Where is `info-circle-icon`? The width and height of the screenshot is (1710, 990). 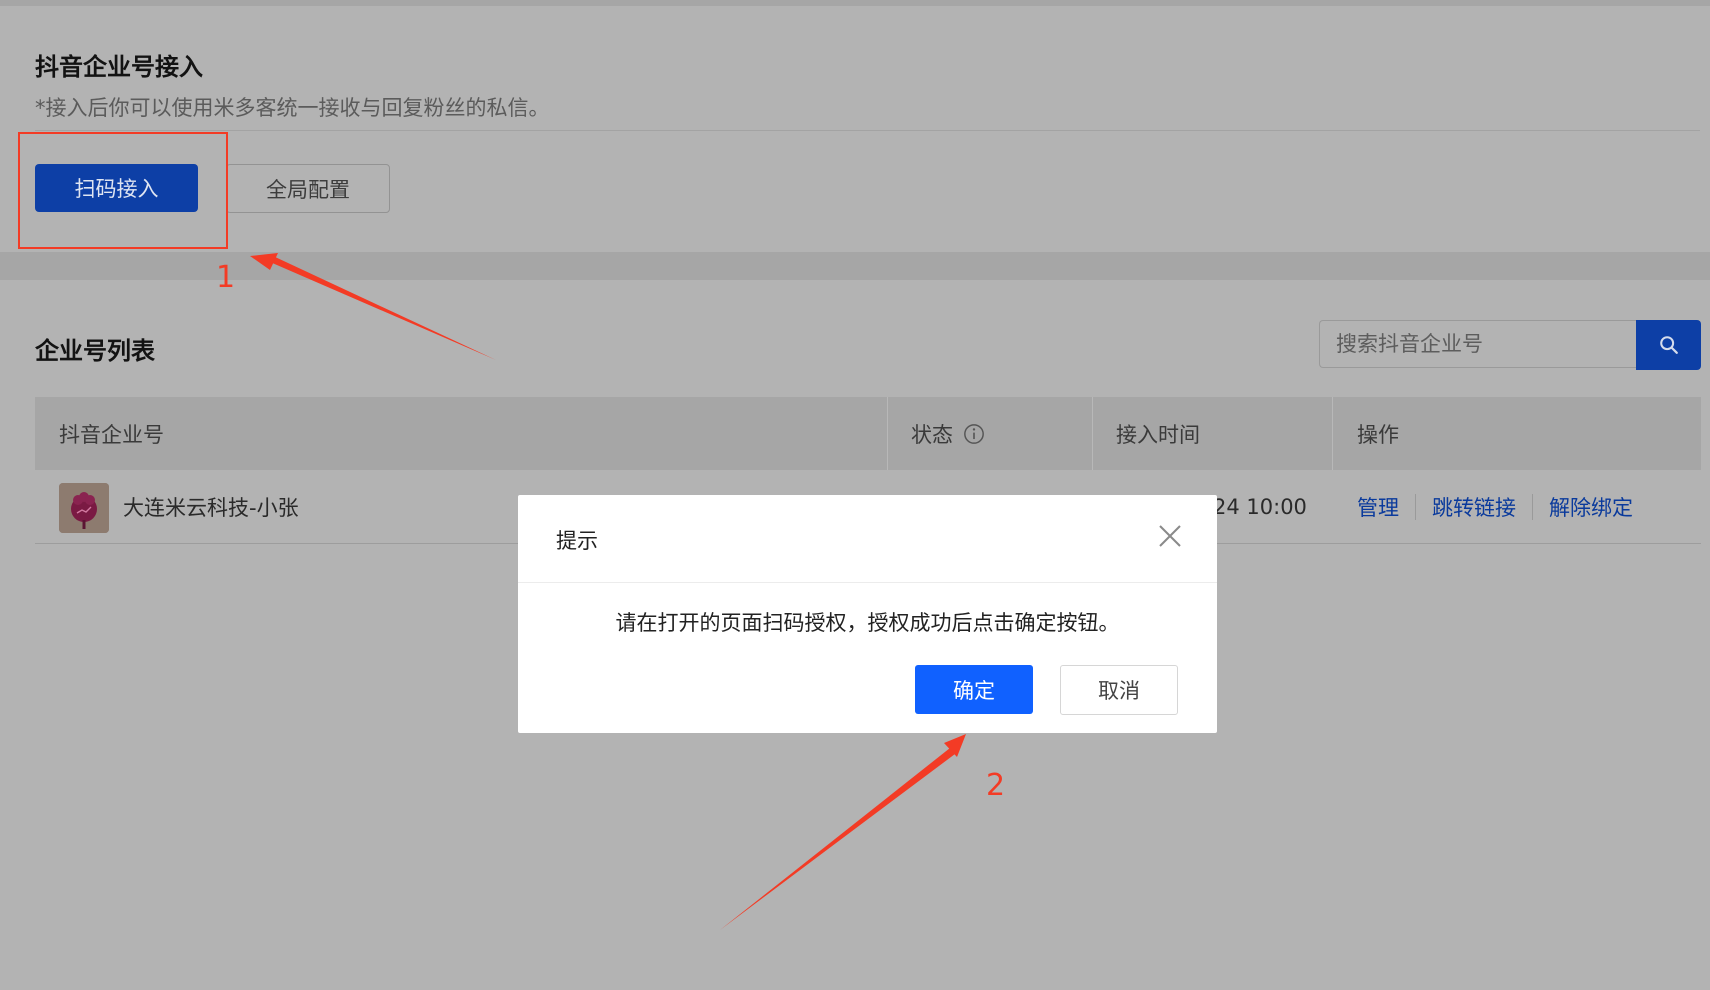 info-circle-icon is located at coordinates (974, 434).